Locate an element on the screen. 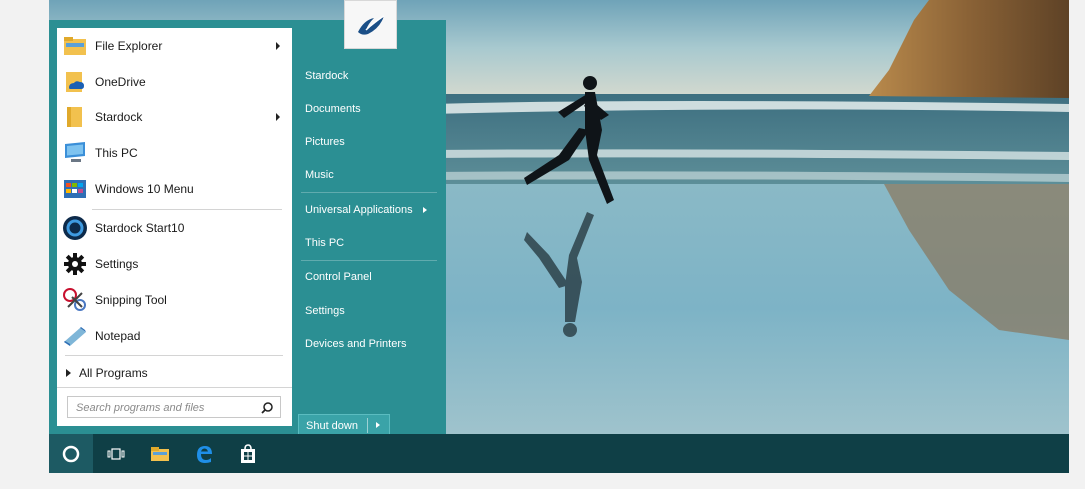 This screenshot has width=1085, height=489. onedrive-icon is located at coordinates (75, 82).